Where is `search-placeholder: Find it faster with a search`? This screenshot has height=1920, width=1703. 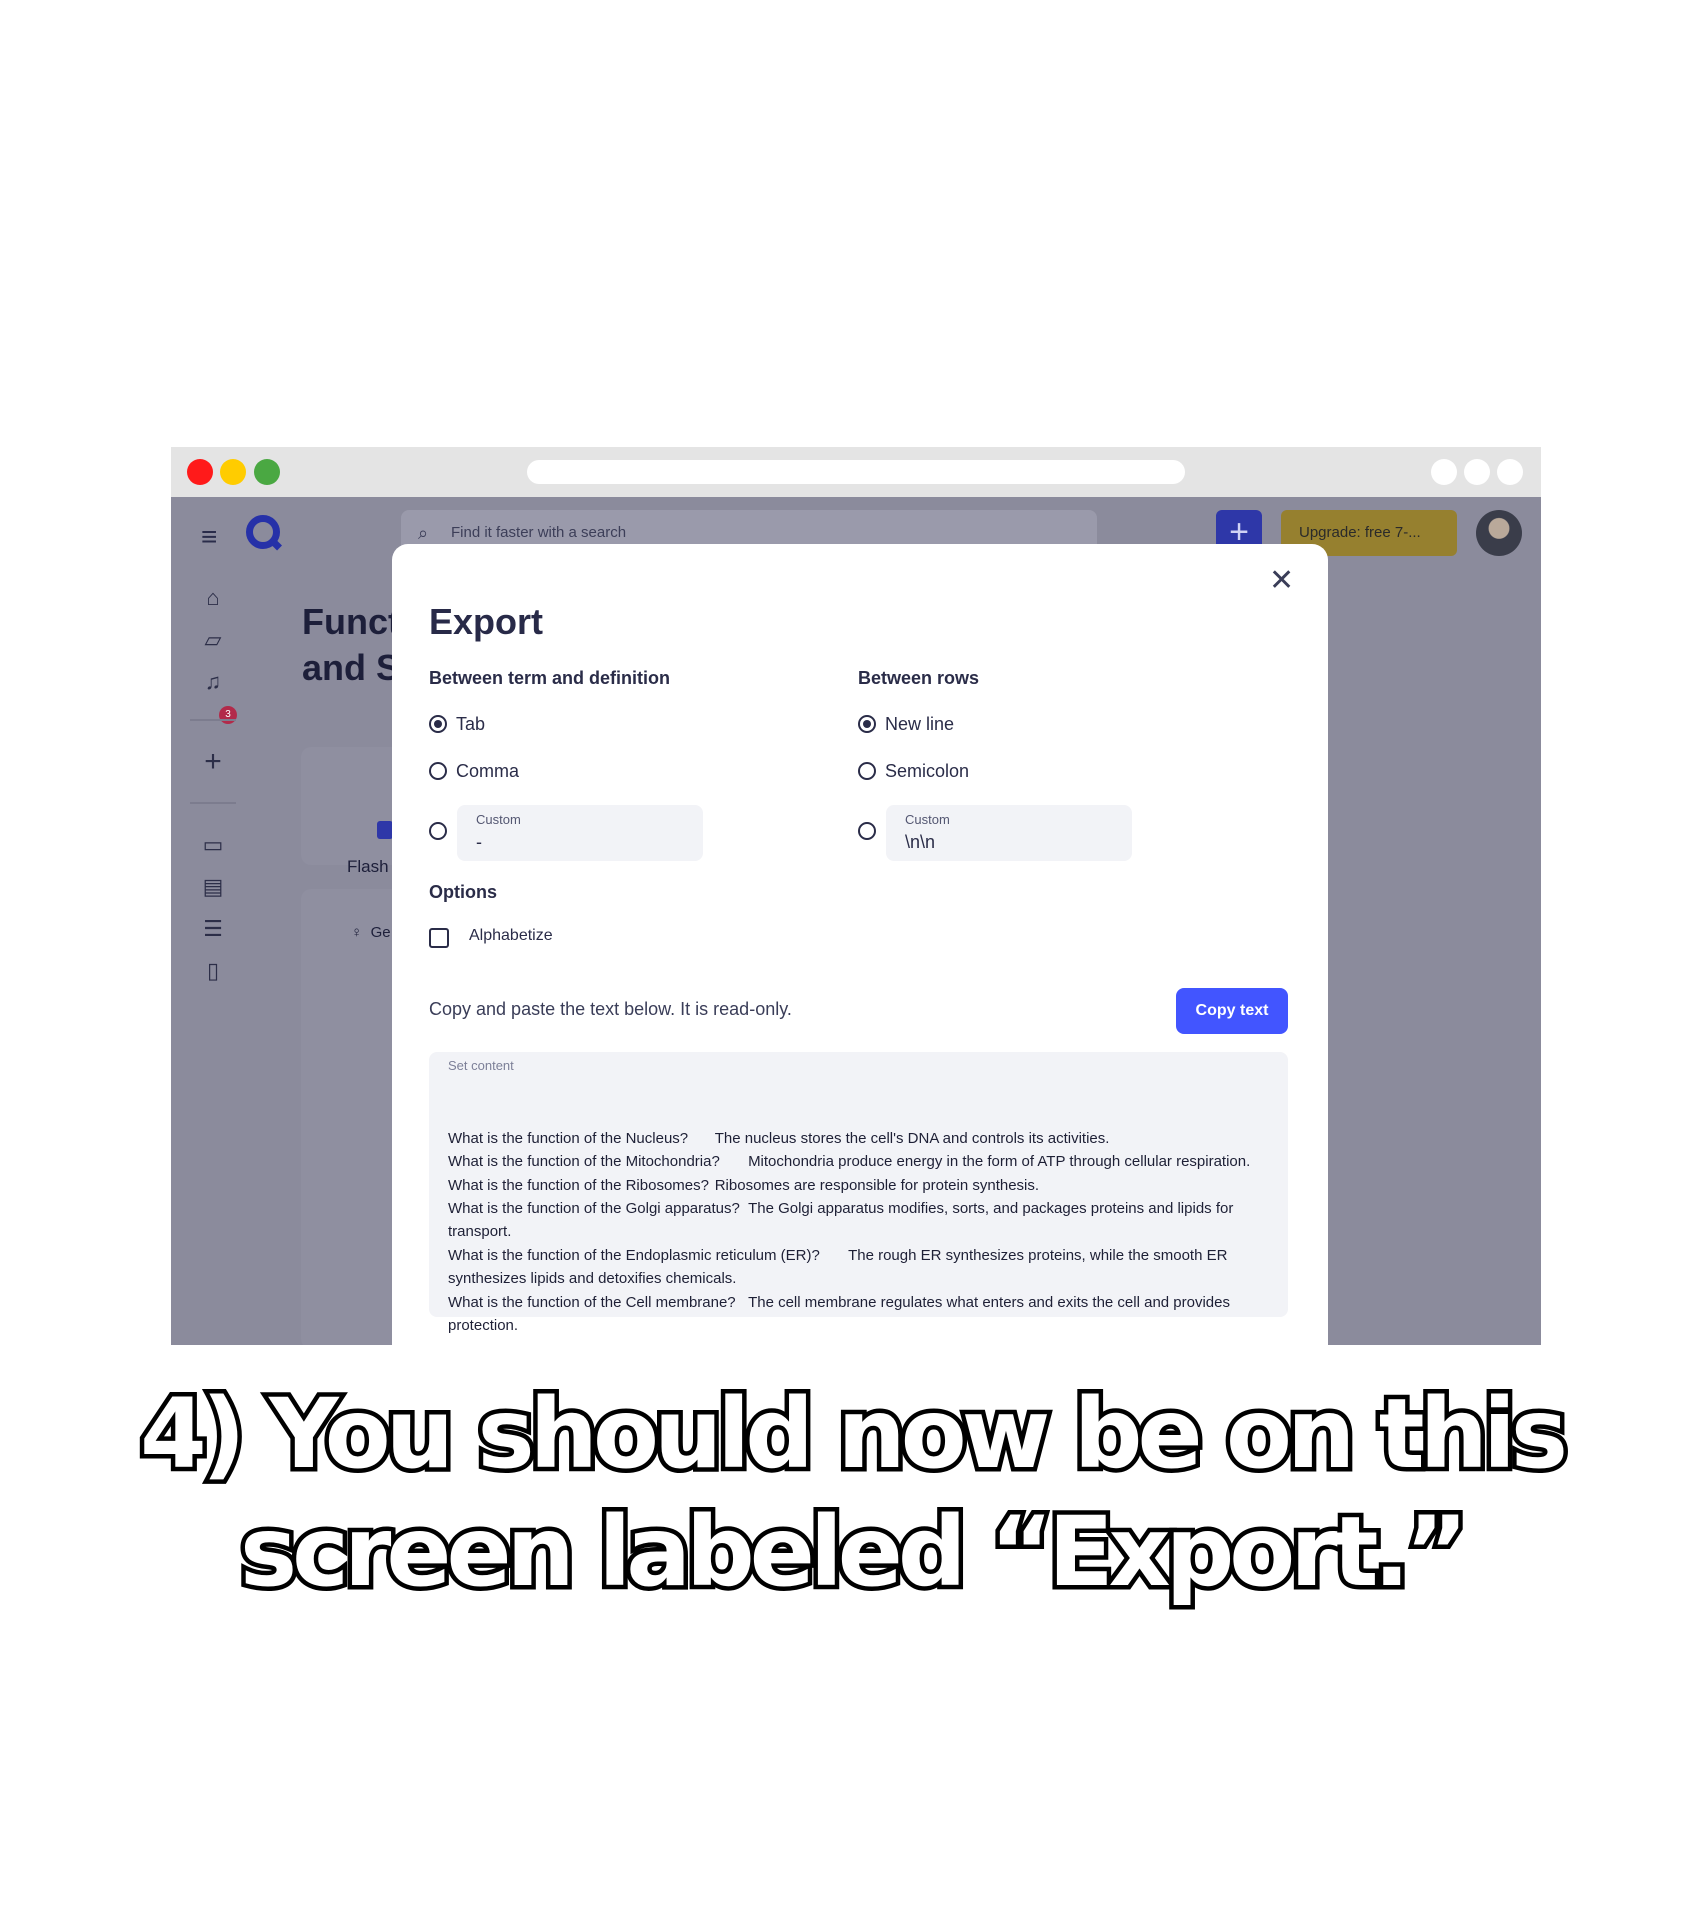
search-placeholder: Find it faster with a search is located at coordinates (539, 532).